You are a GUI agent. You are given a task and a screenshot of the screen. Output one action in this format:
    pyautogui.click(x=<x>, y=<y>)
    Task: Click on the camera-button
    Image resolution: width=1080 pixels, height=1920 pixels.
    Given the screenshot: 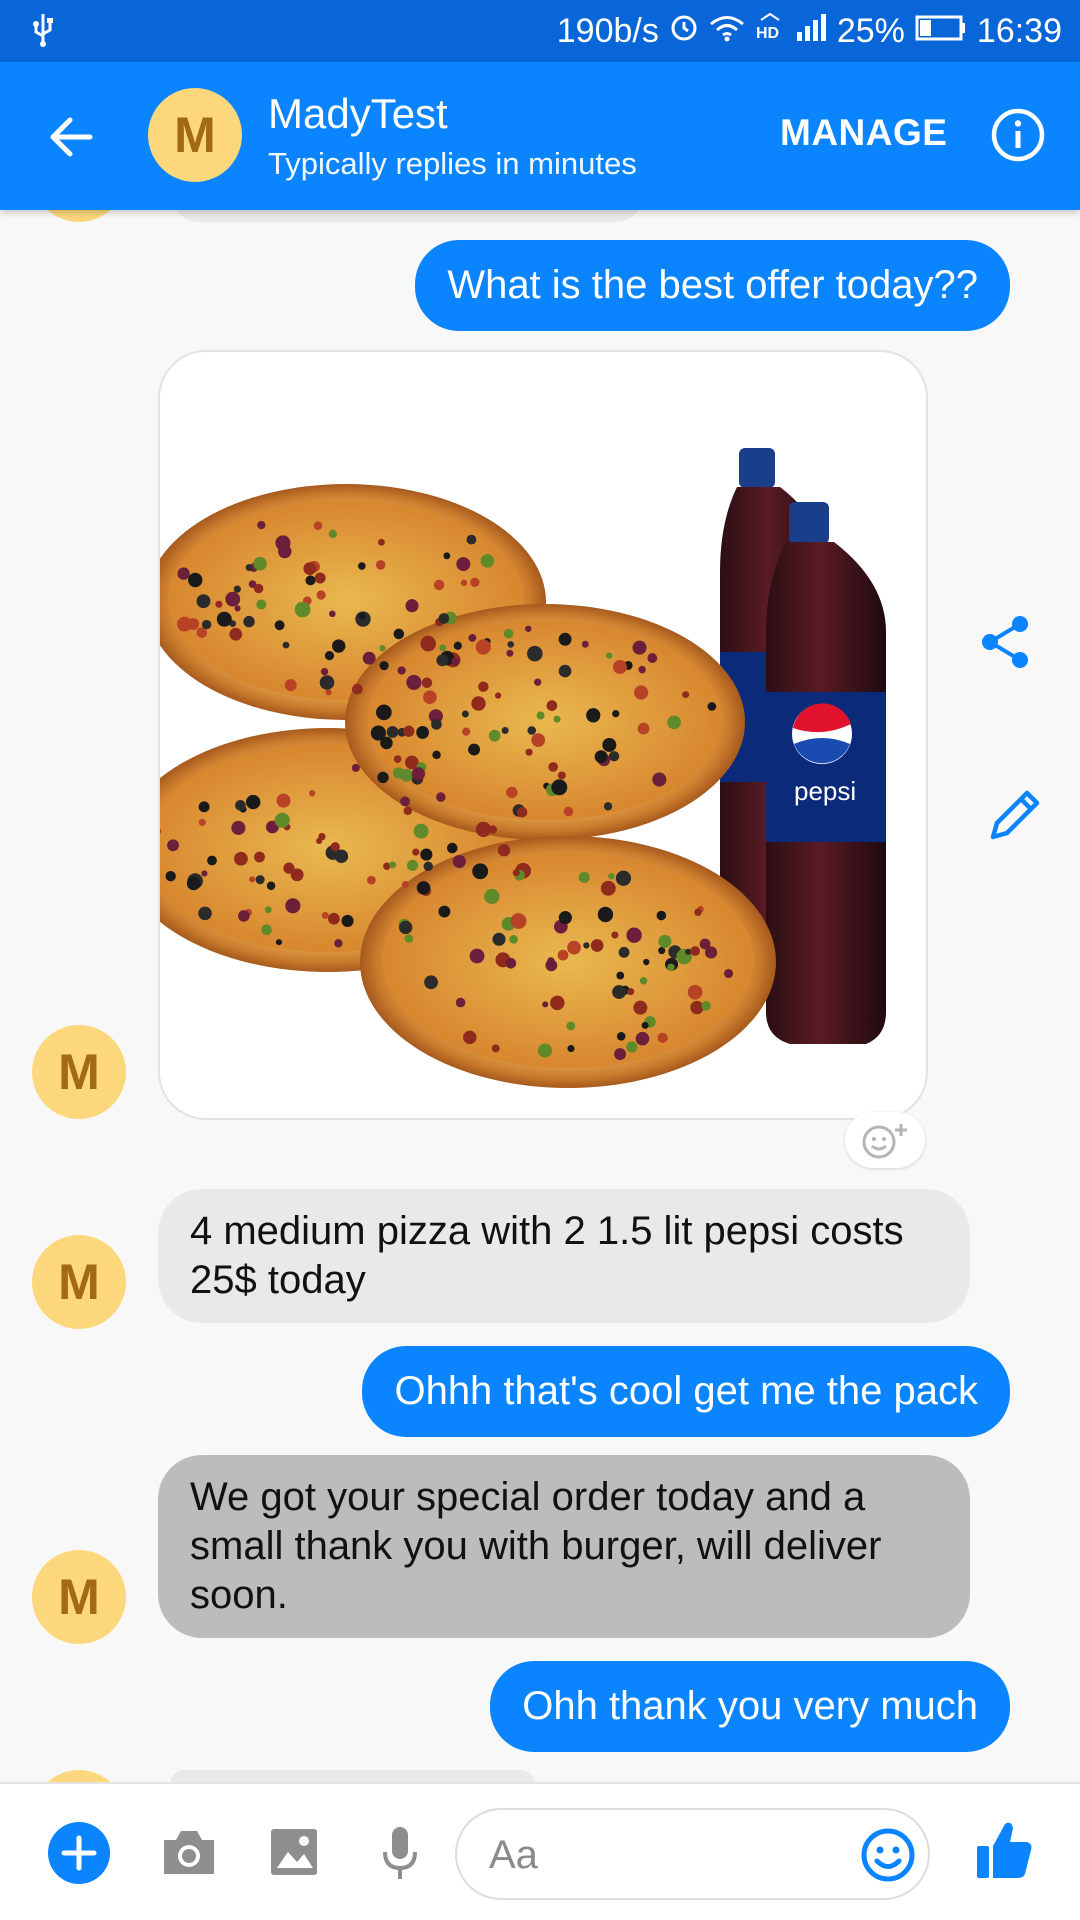 What is the action you would take?
    pyautogui.click(x=189, y=1854)
    